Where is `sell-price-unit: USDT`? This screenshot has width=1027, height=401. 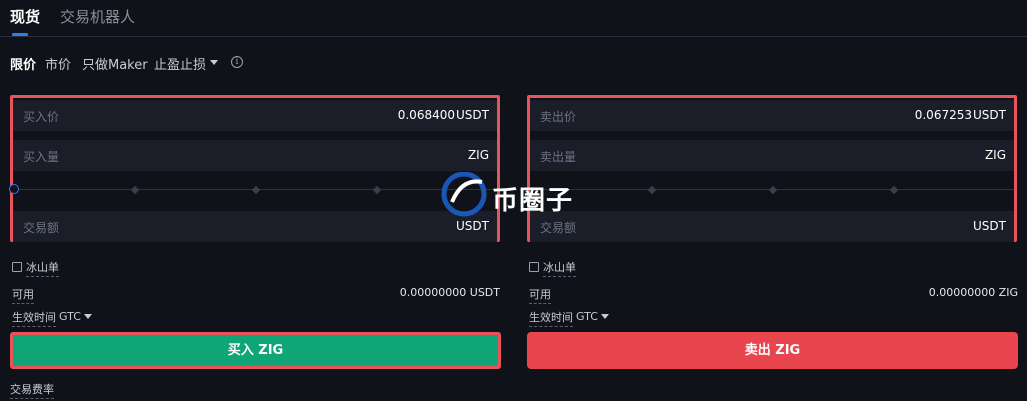 sell-price-unit: USDT is located at coordinates (989, 115).